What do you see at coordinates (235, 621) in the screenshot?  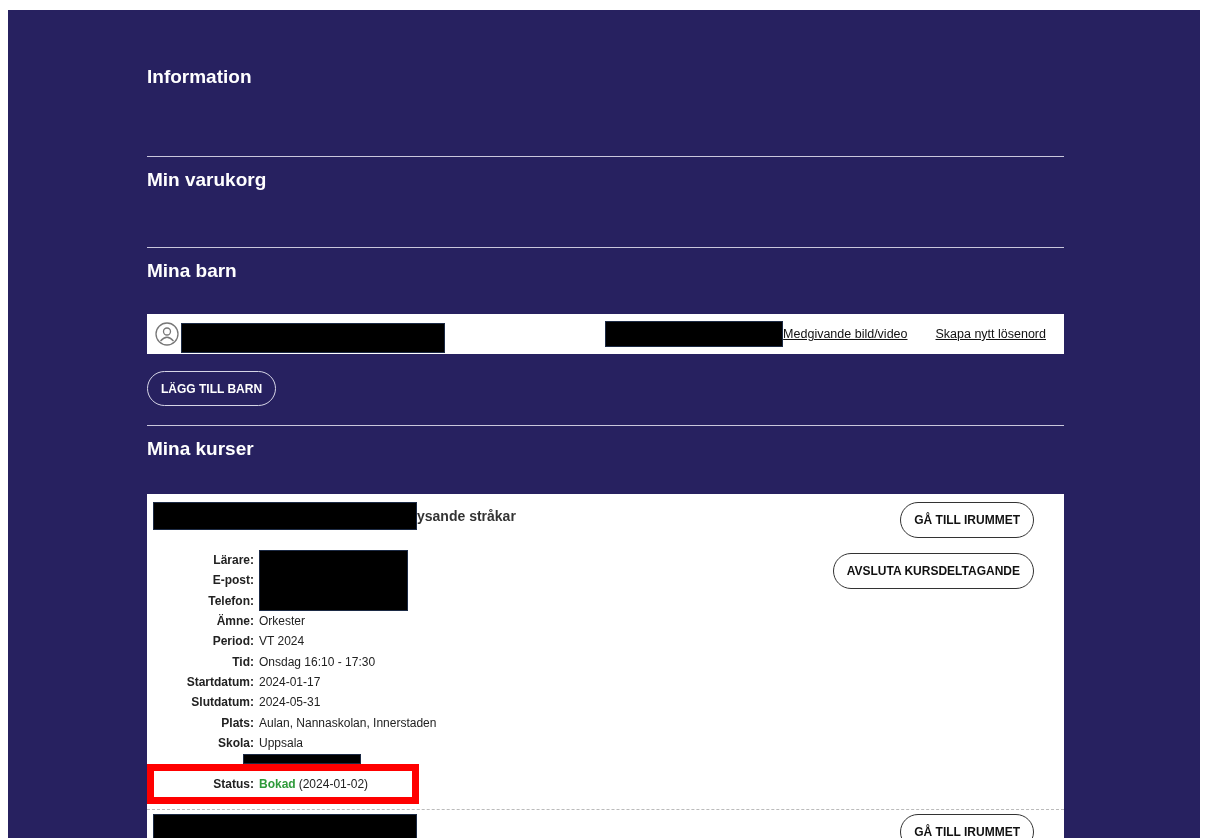 I see `field-label: Ämne:` at bounding box center [235, 621].